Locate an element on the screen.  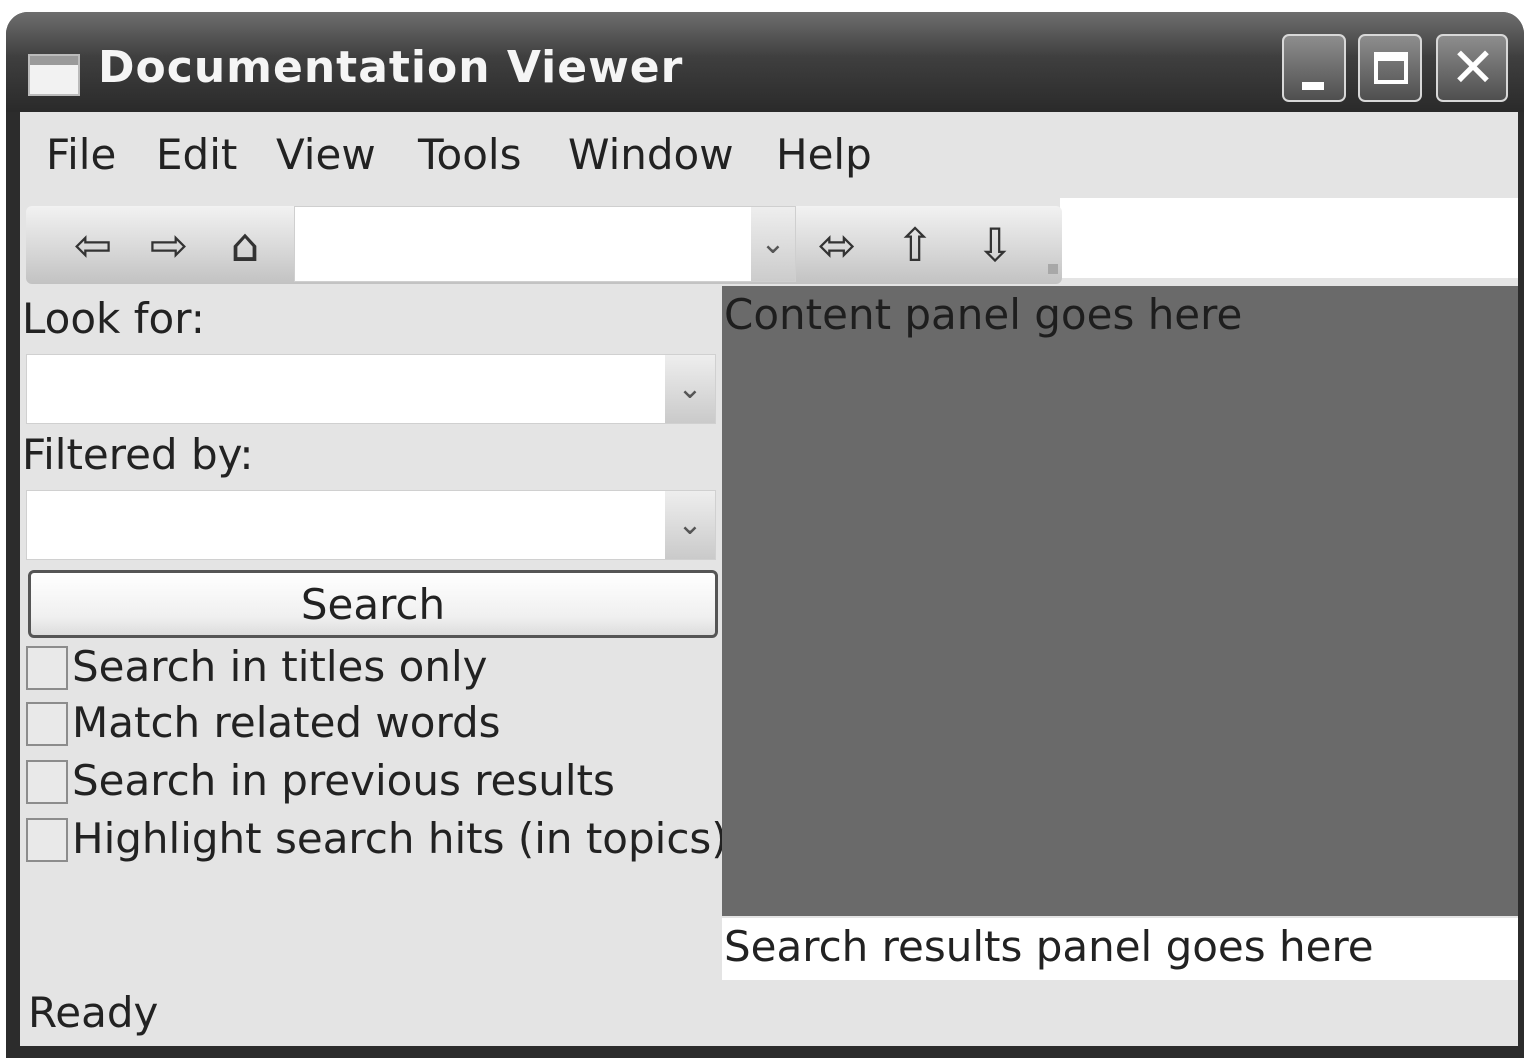
address-dropdown-chevron-down-icon: ⌄ is located at coordinates (773, 244).